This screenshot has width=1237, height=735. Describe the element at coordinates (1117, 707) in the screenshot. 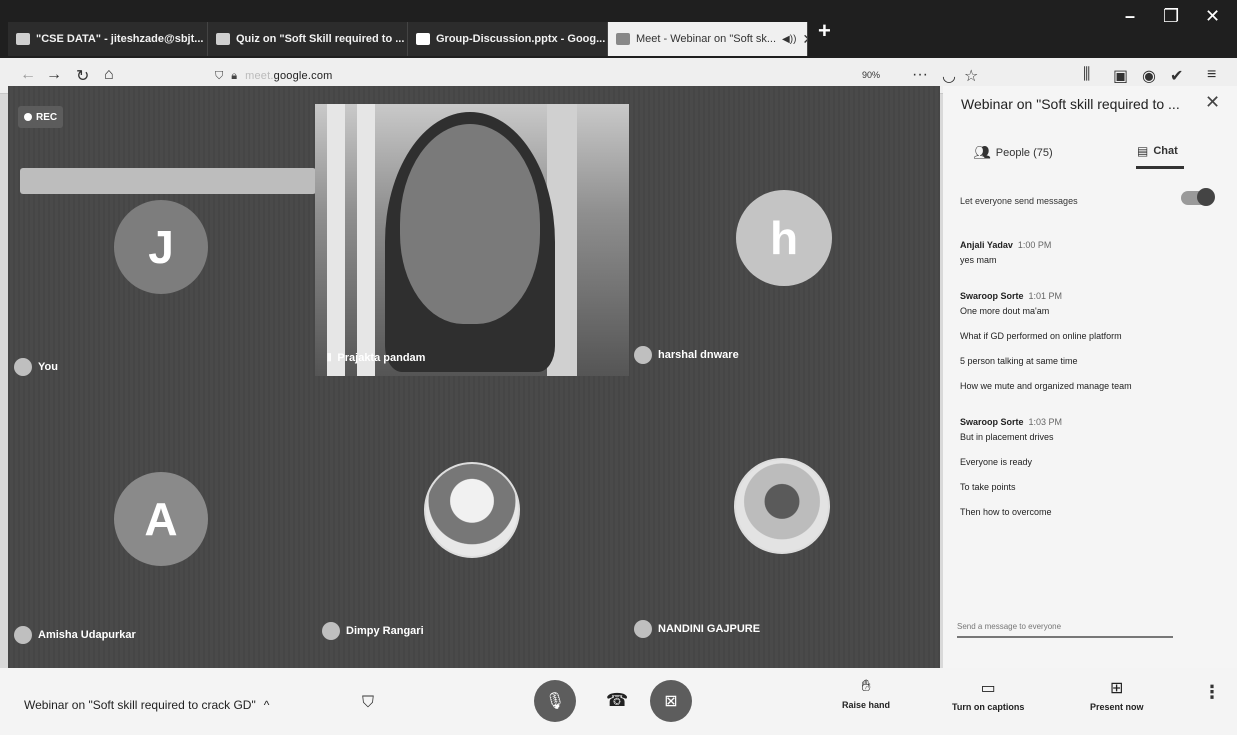

I see `present-label: Present now` at that location.